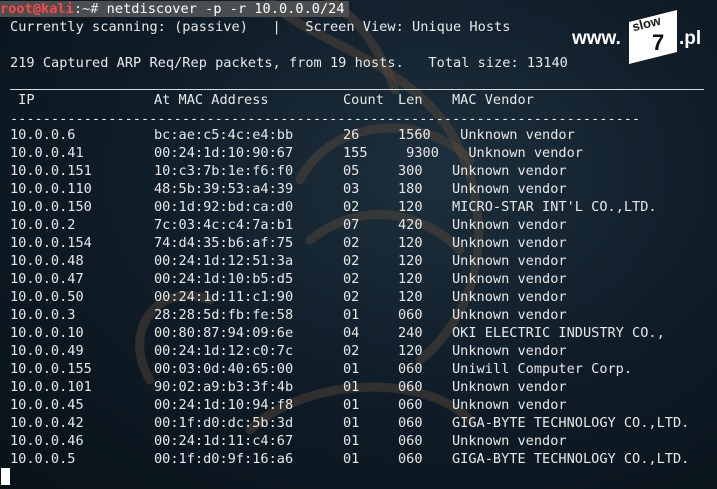 This screenshot has height=489, width=717. I want to click on header-mac: At MAC Address, so click(211, 100).